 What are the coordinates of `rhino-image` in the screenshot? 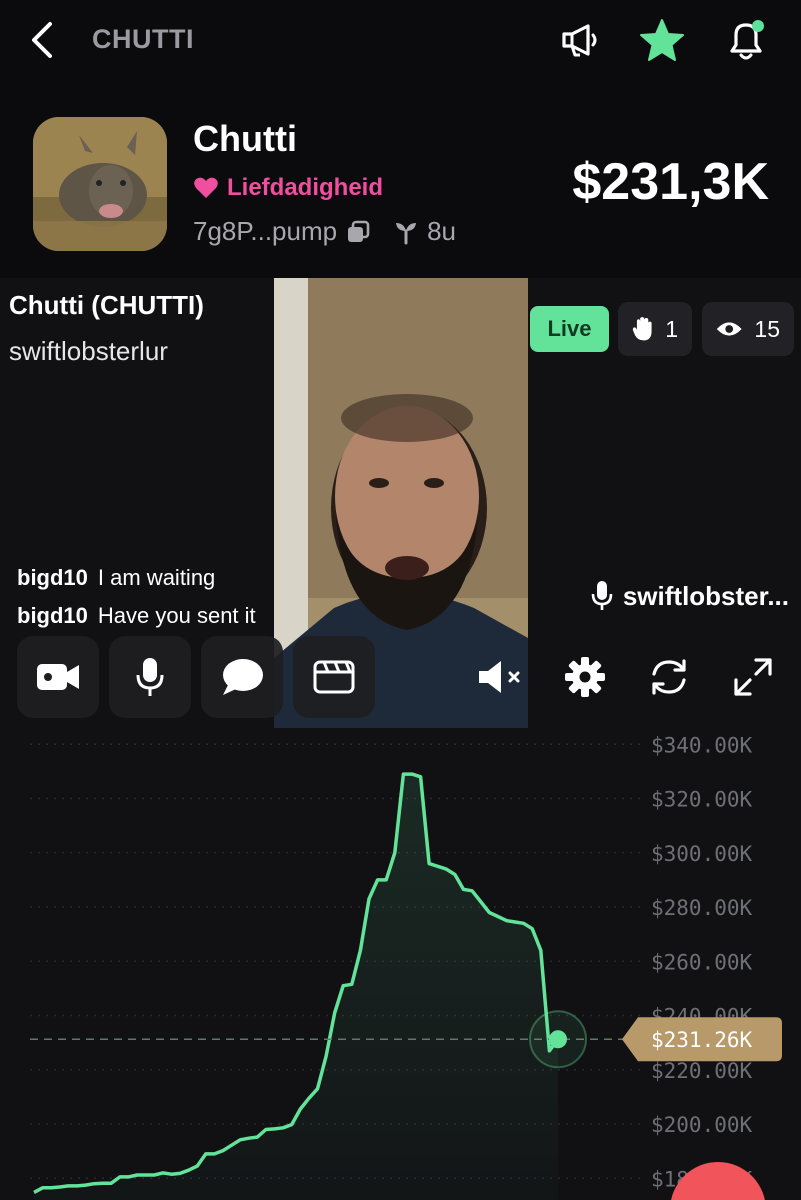 It's located at (100, 184).